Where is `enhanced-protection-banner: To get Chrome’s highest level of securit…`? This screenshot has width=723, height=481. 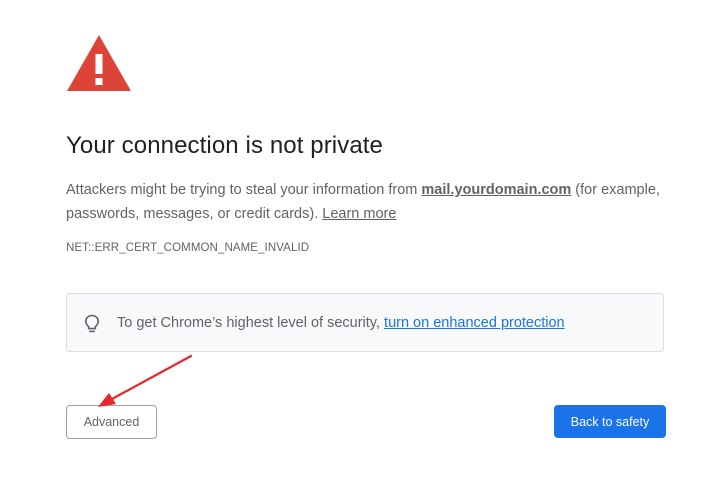
enhanced-protection-banner: To get Chrome’s highest level of securit… is located at coordinates (365, 322).